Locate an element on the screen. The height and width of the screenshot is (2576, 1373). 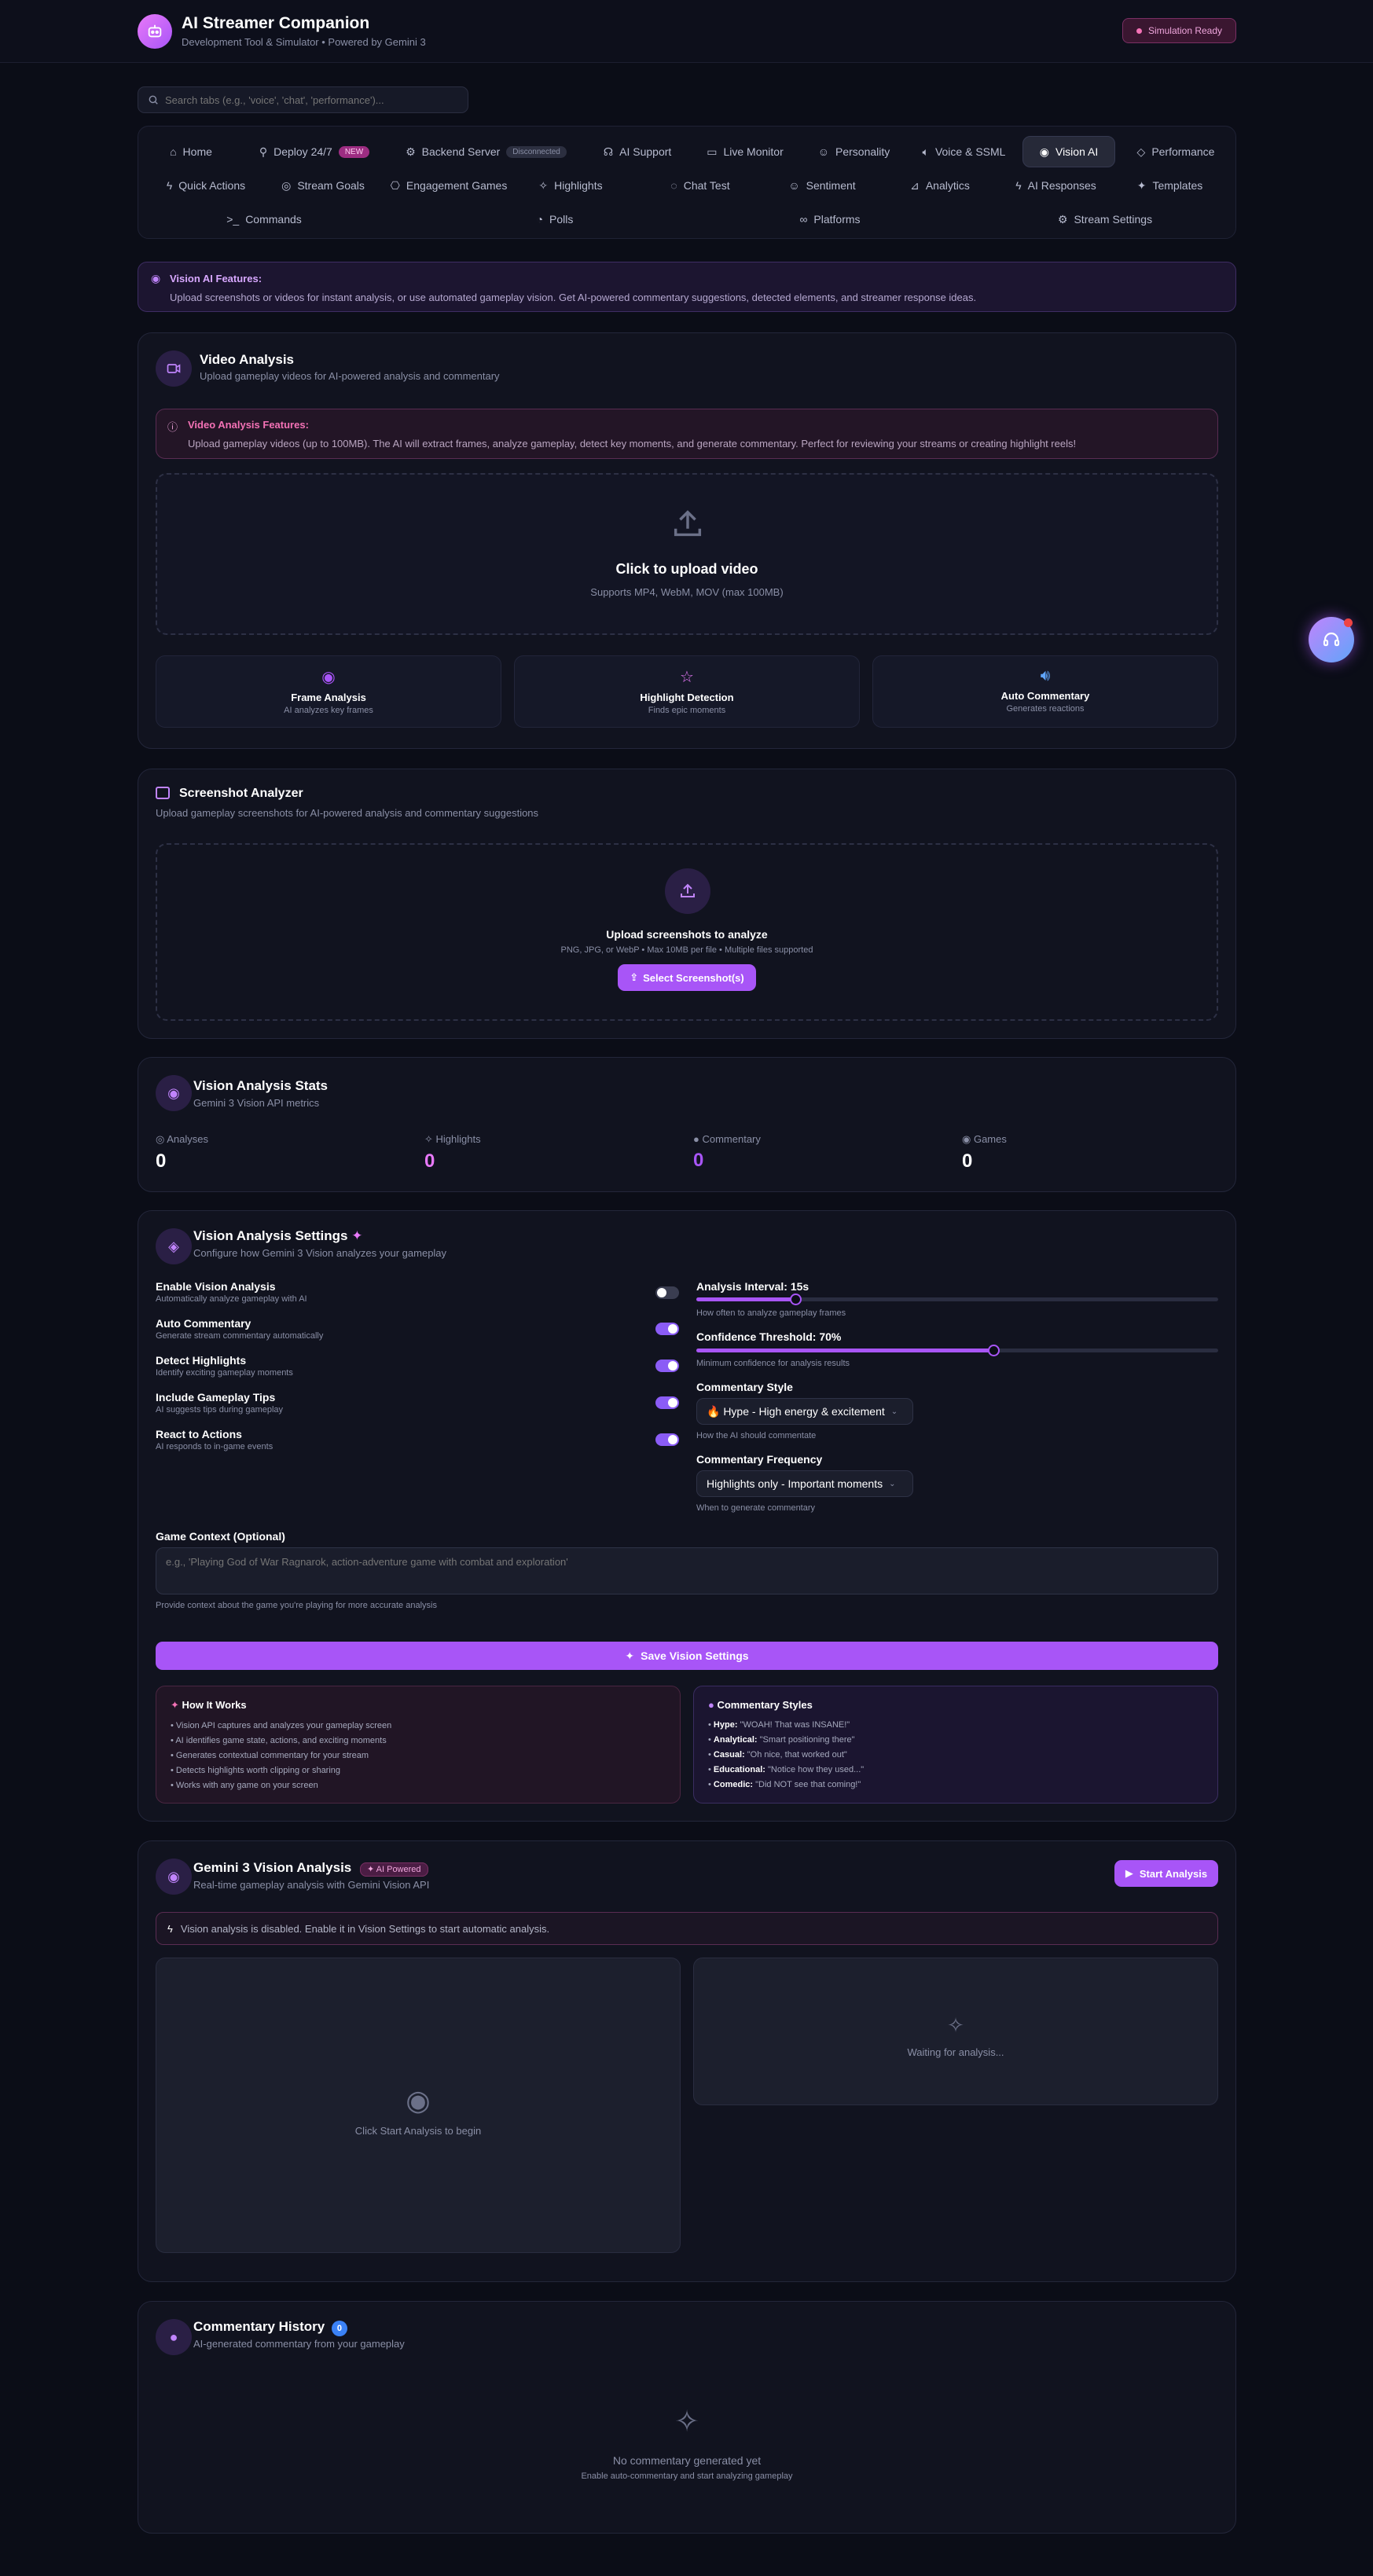
video-icon-wrap is located at coordinates (174, 368).